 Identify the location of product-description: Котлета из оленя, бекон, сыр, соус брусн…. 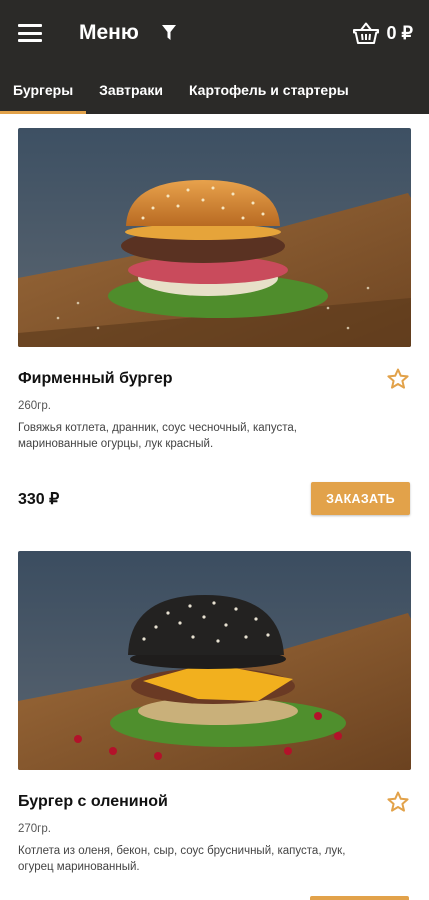
(182, 859).